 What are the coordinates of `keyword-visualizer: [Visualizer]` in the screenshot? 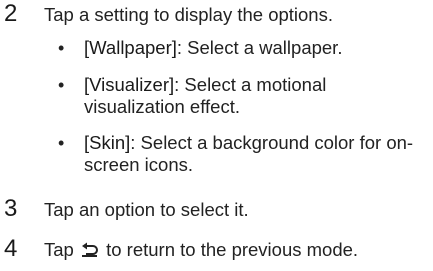 It's located at (129, 84).